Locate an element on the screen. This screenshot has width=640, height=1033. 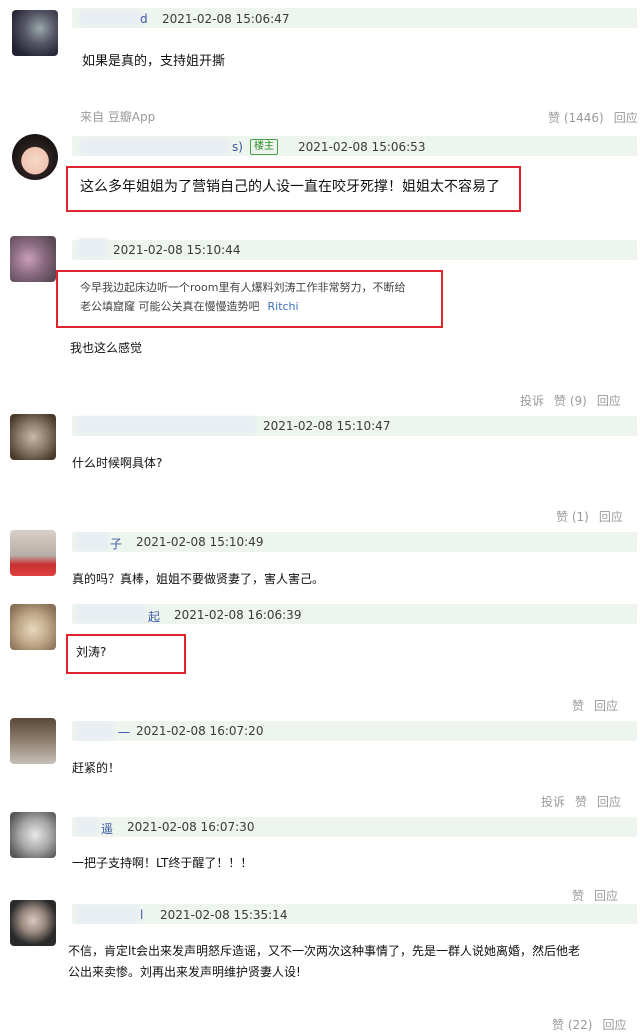
timestamp: 2021-02-08 15:06:53 is located at coordinates (362, 147).